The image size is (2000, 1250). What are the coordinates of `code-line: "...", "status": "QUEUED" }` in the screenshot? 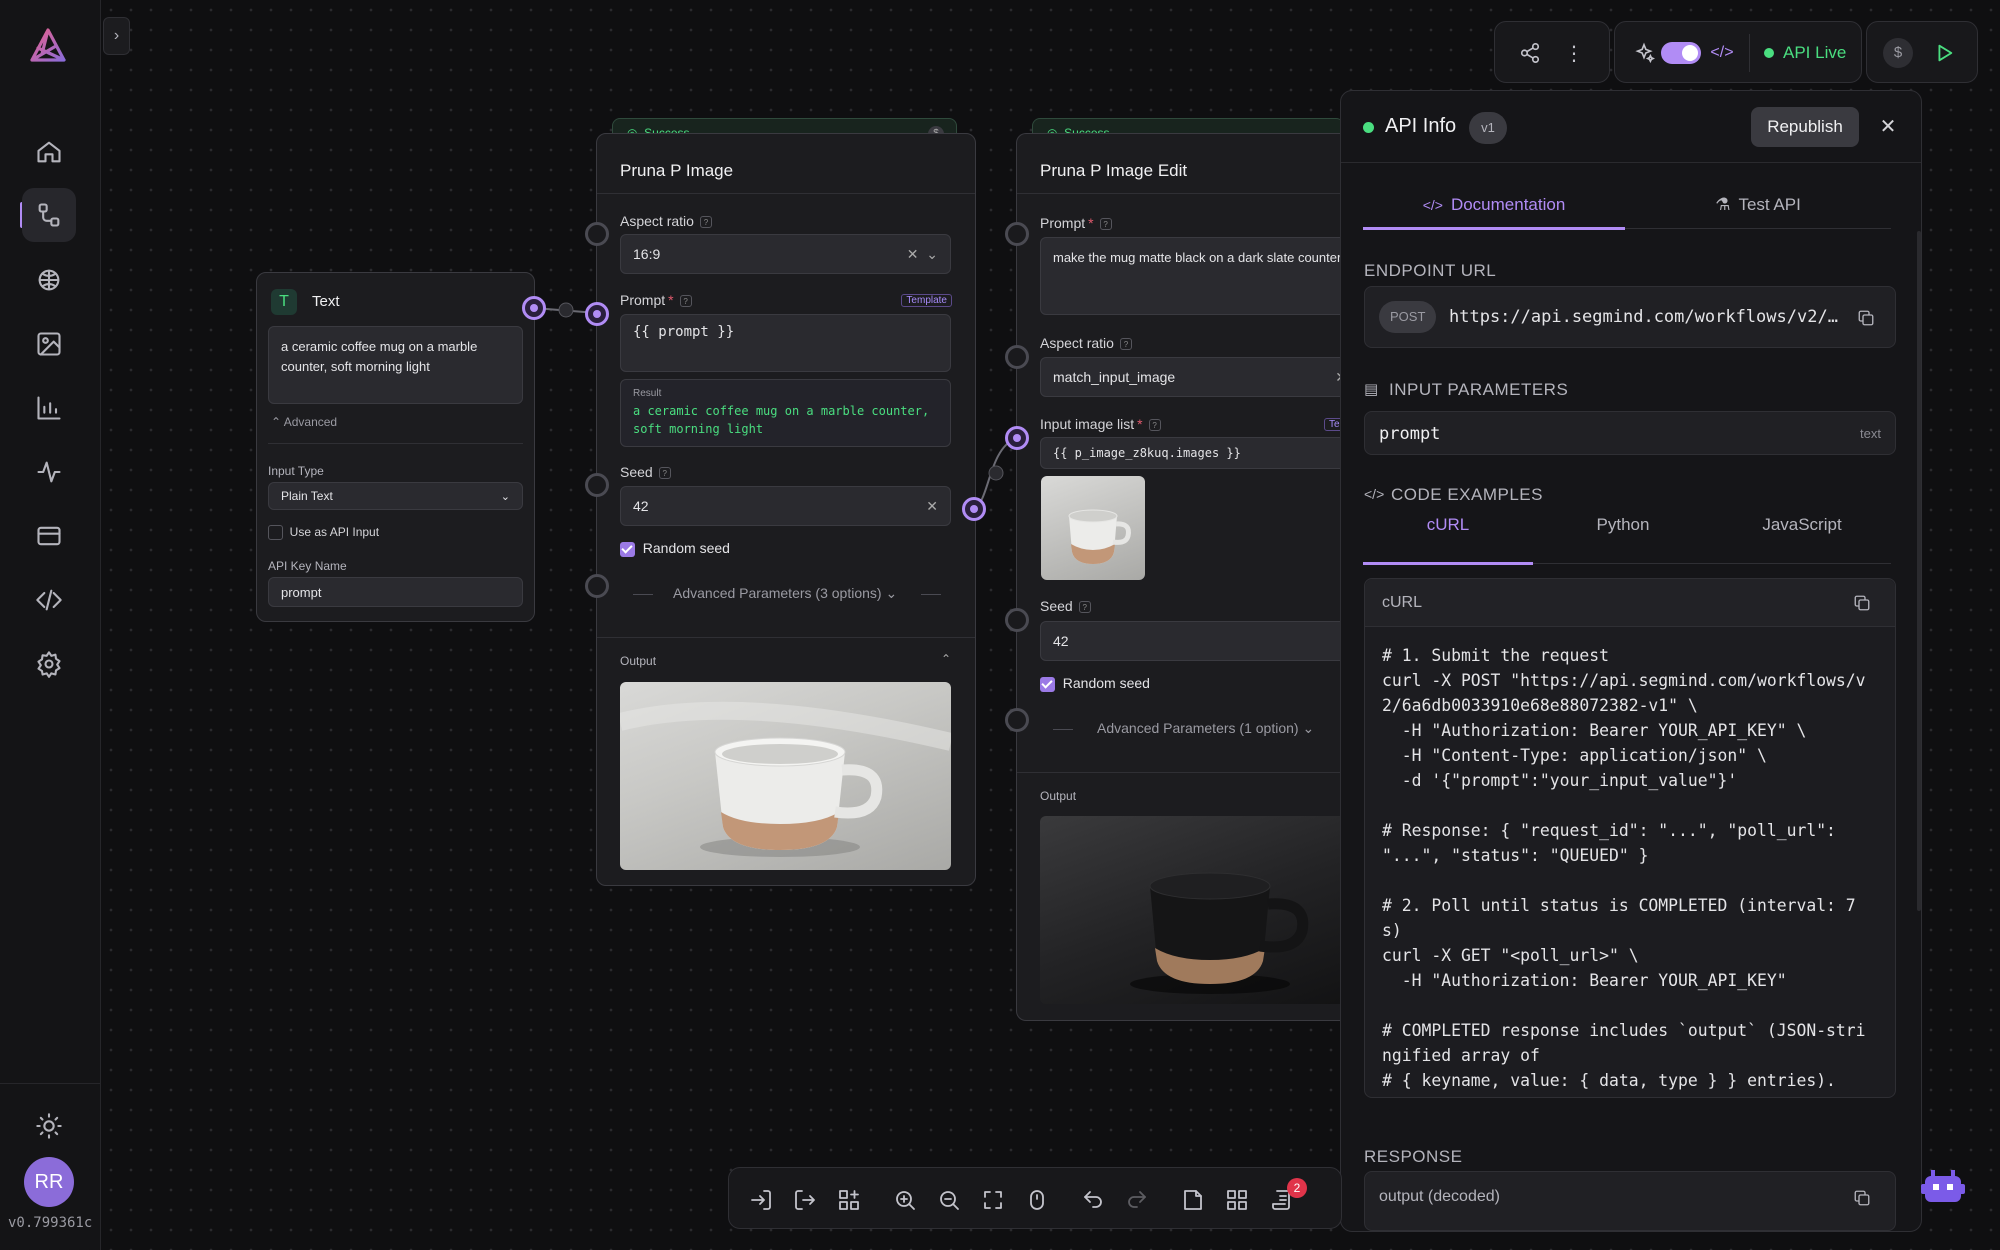 It's located at (1515, 855).